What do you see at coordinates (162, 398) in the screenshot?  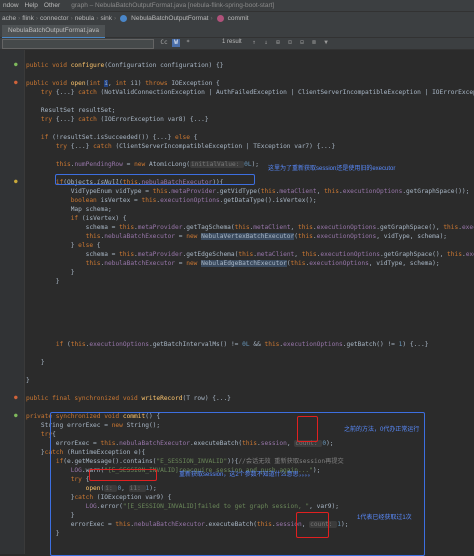 I see `code-token: writeRecord` at bounding box center [162, 398].